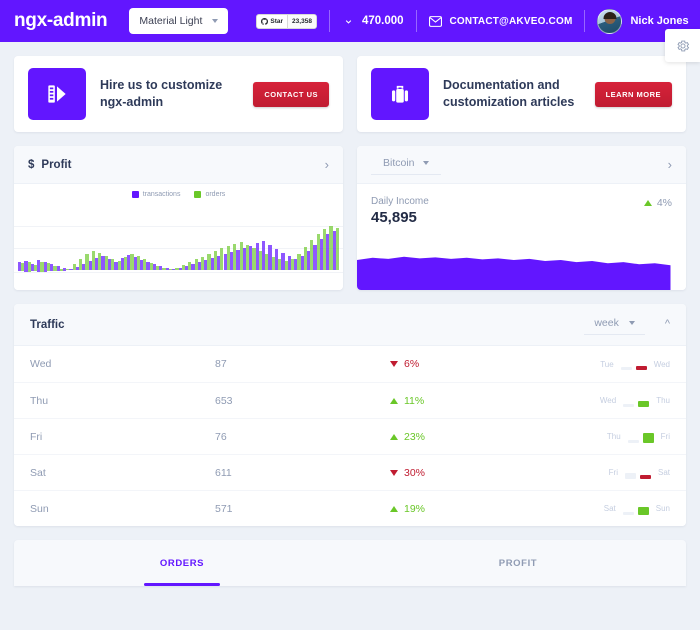 This screenshot has width=700, height=630. Describe the element at coordinates (38, 472) in the screenshot. I see `traffic-day: Sat` at that location.